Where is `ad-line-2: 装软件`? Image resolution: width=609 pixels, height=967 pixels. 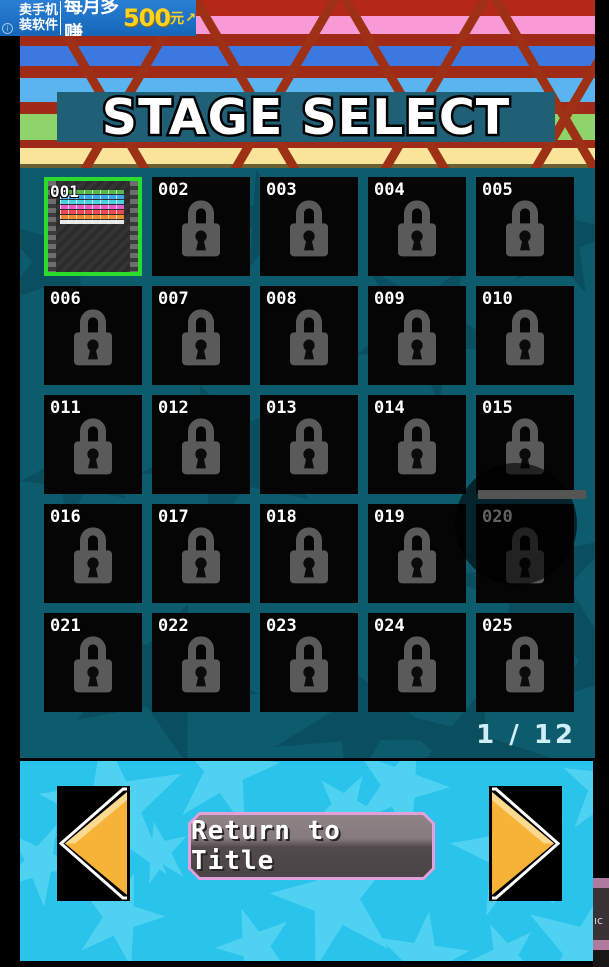
ad-line-2: 装软件 is located at coordinates (38, 25).